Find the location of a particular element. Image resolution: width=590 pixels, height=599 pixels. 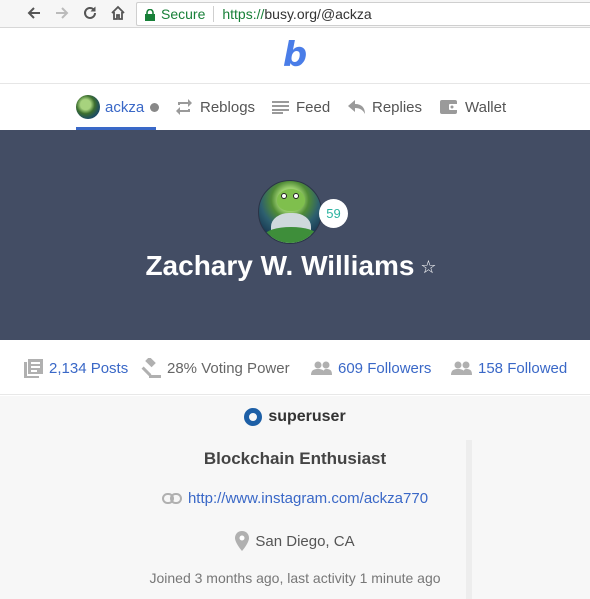

location-row: San Diego, CA is located at coordinates (295, 541).